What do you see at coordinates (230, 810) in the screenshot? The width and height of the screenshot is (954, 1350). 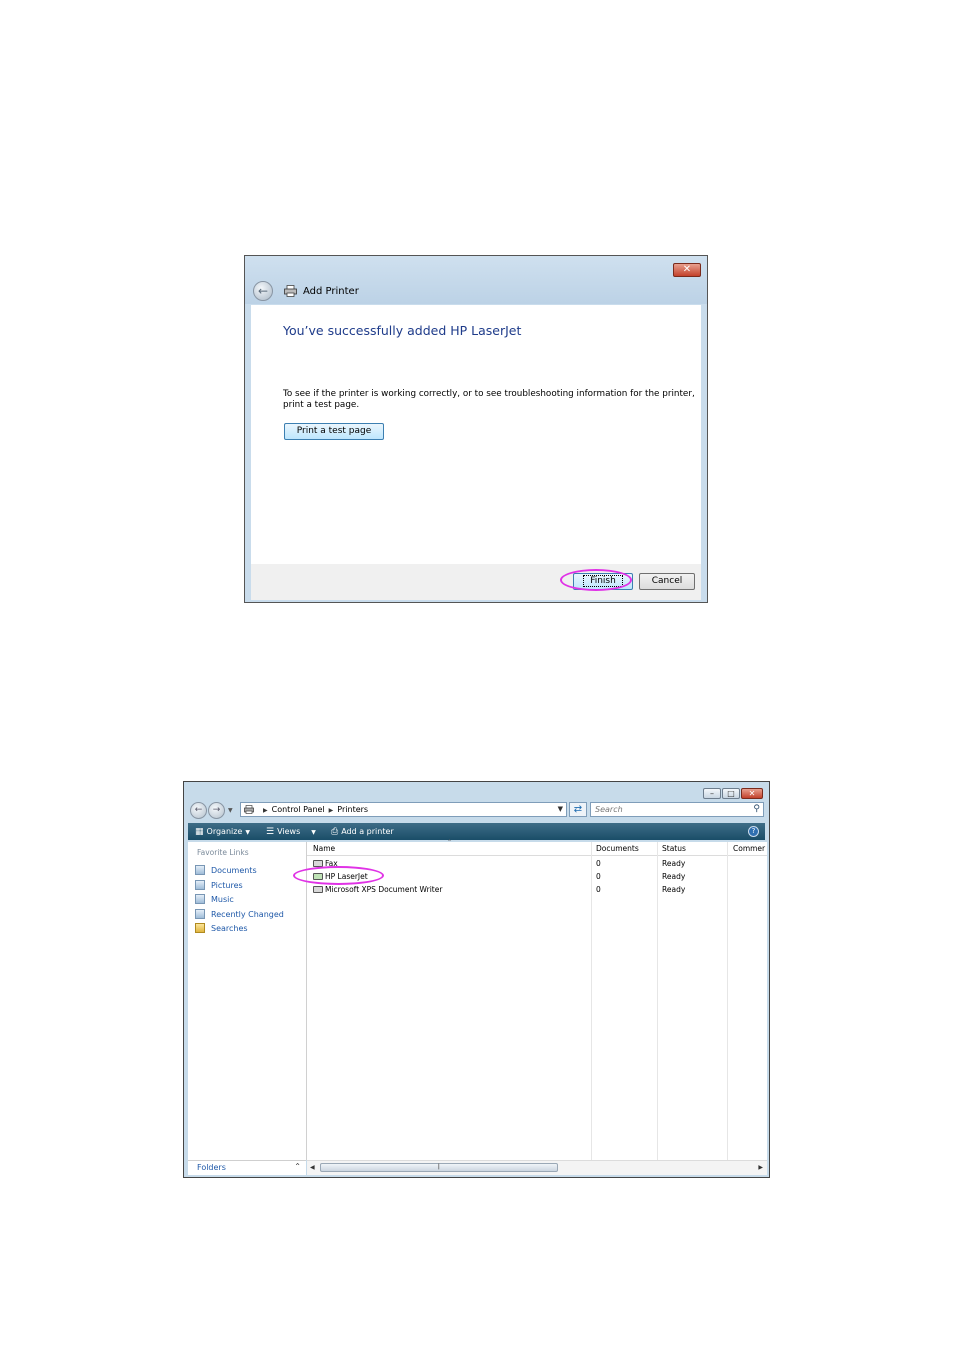 I see `recent-pages-dropdown-icon: ▼` at bounding box center [230, 810].